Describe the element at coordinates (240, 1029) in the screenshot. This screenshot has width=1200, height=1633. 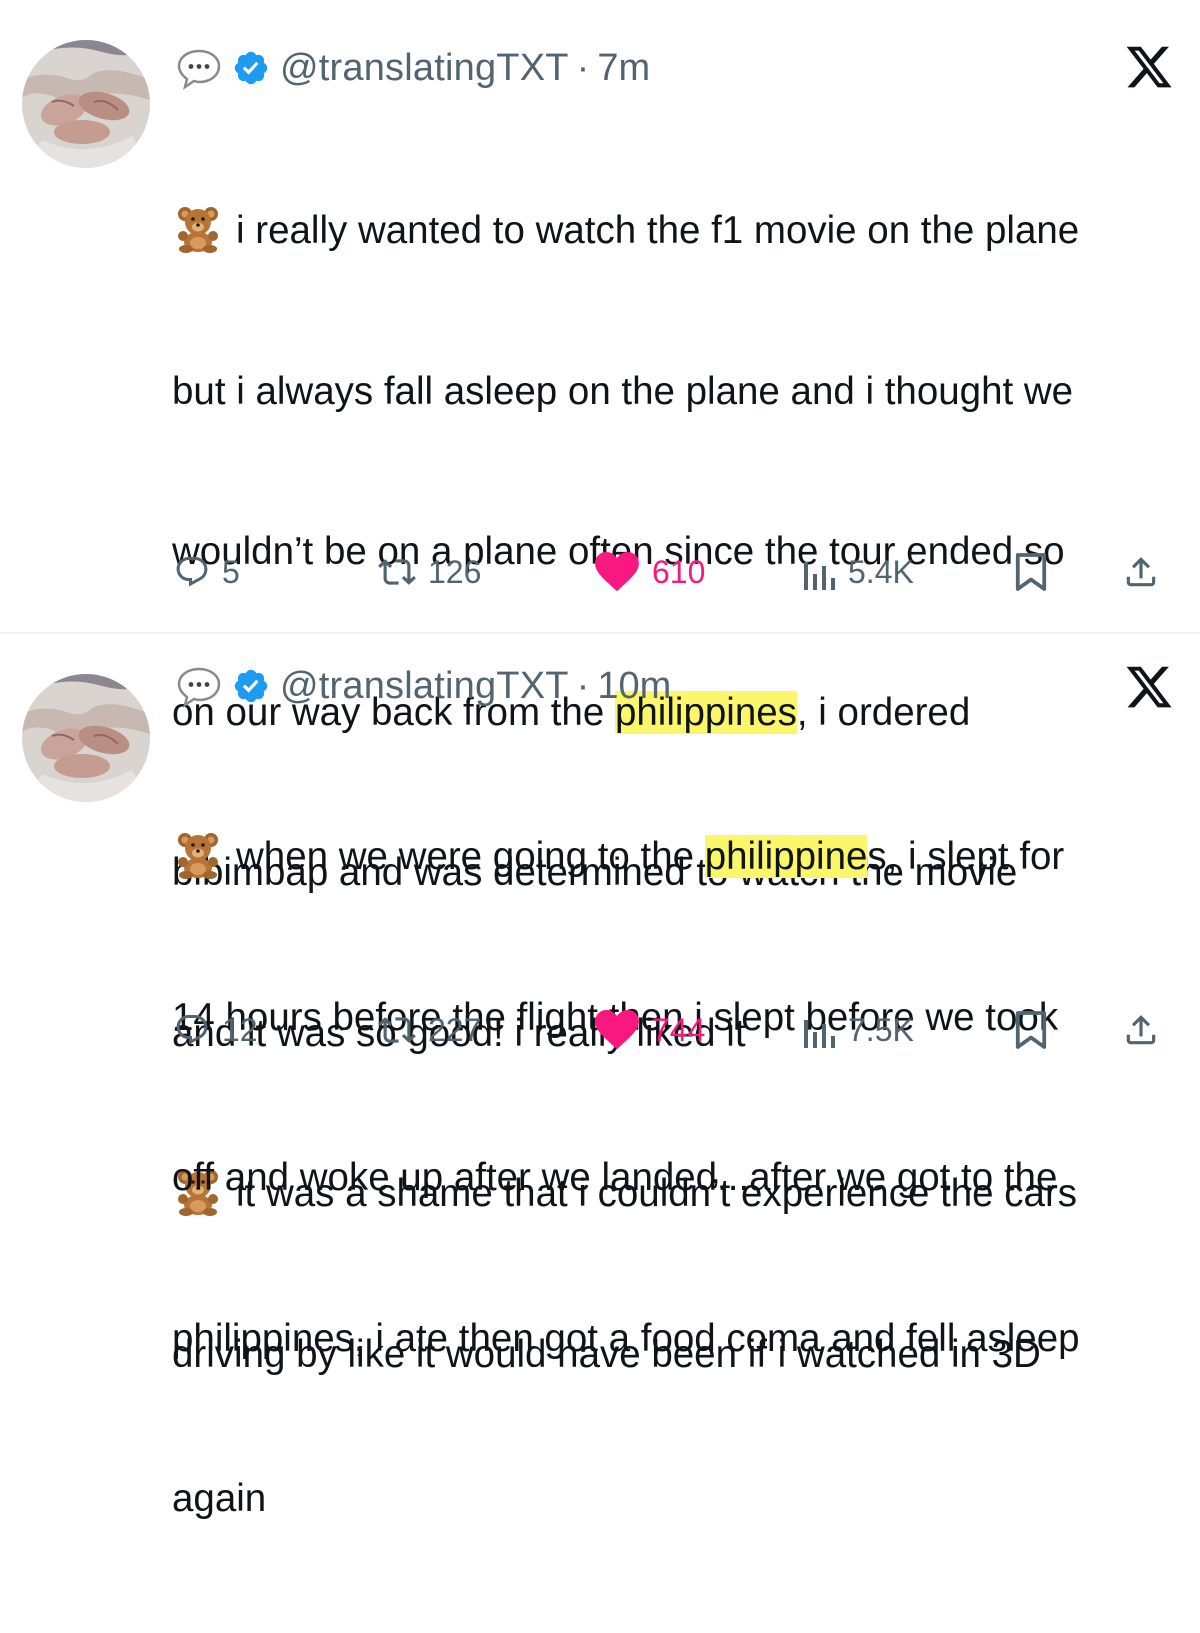
I see `reply-count: 12` at that location.